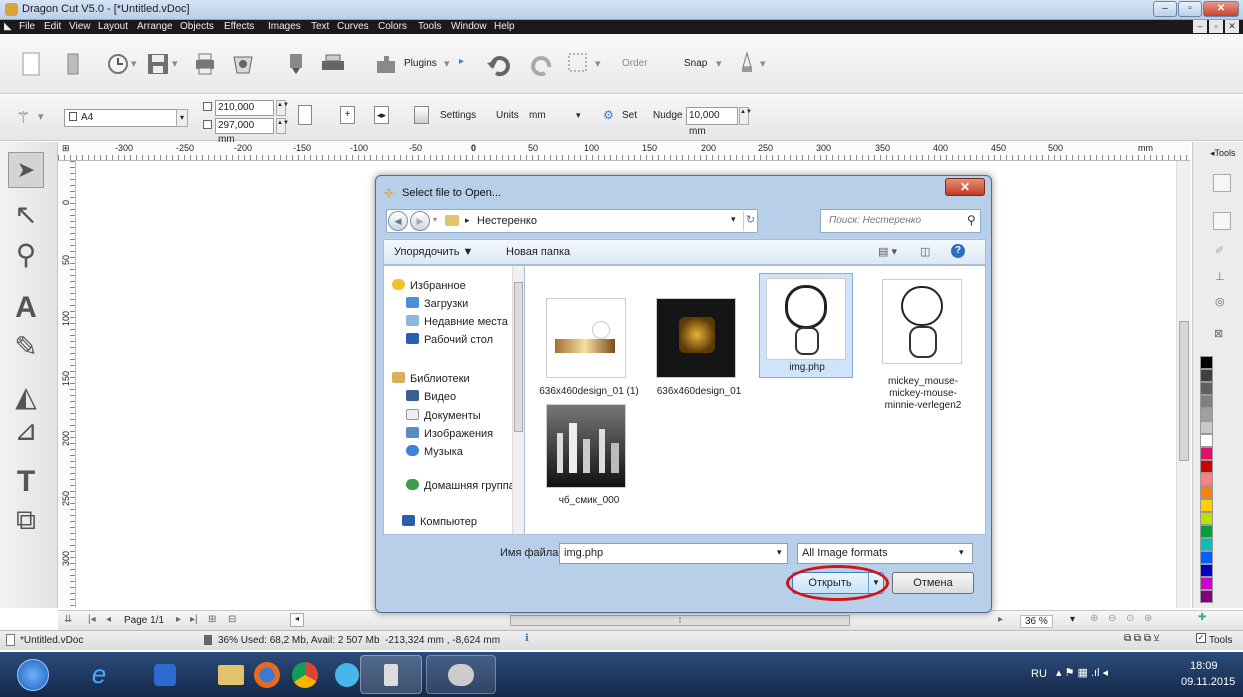  What do you see at coordinates (1141, 638) in the screenshot?
I see `window-mode-icon: ⧉ ⧉ ⧉ ⊻` at bounding box center [1141, 638].